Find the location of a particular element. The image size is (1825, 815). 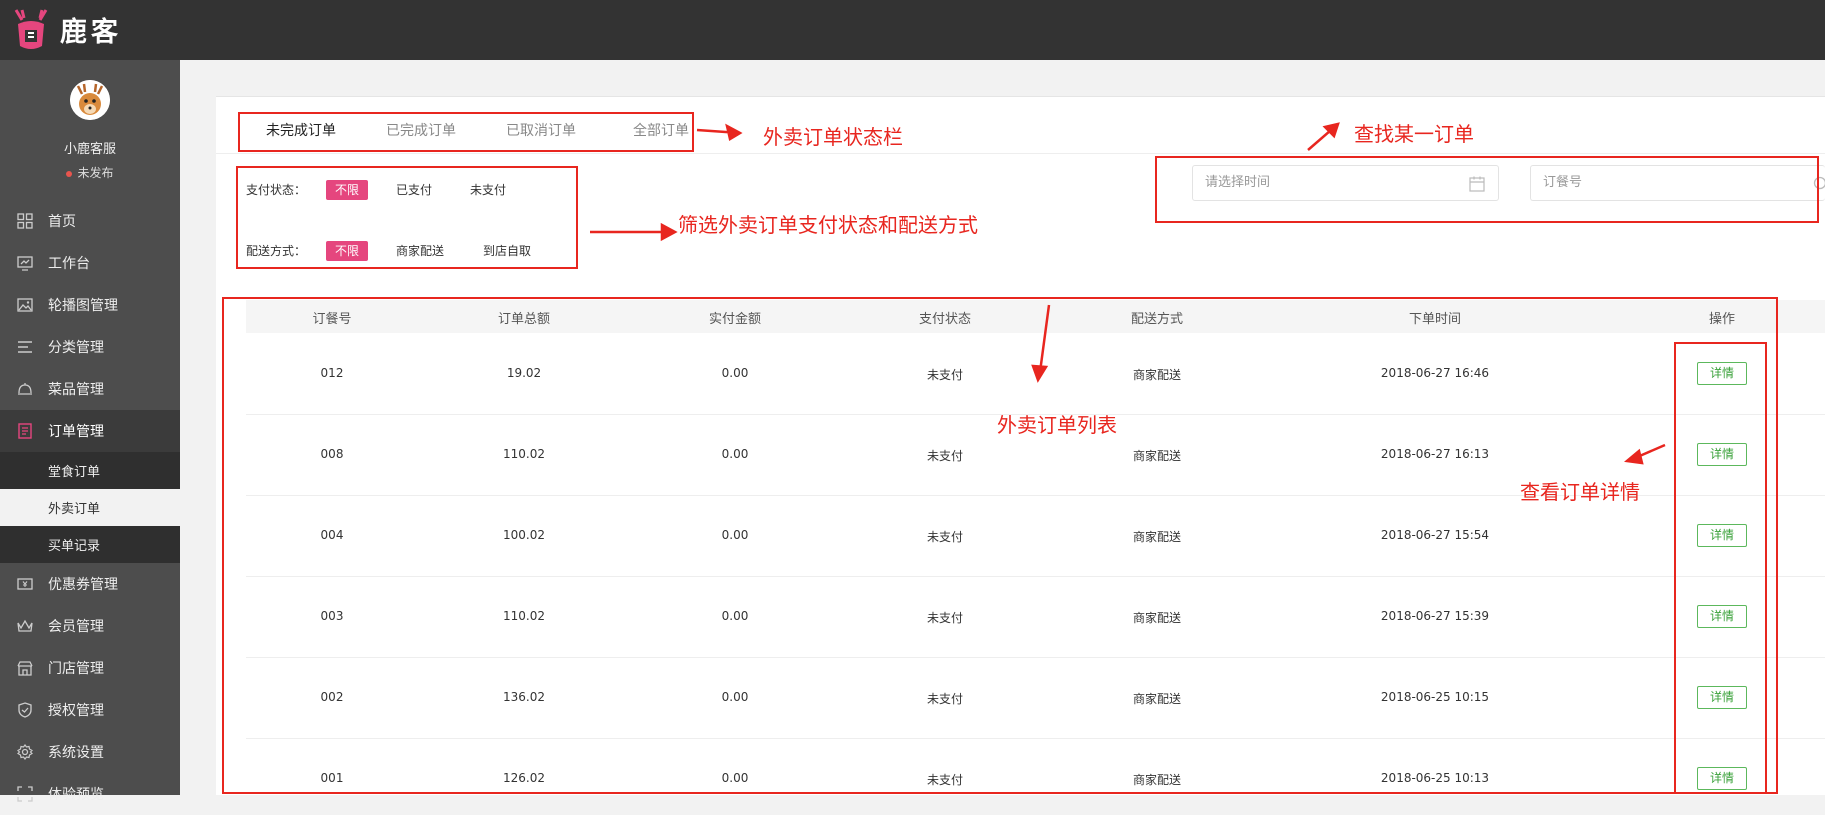

arrow-to-filter-label is located at coordinates (632, 232).